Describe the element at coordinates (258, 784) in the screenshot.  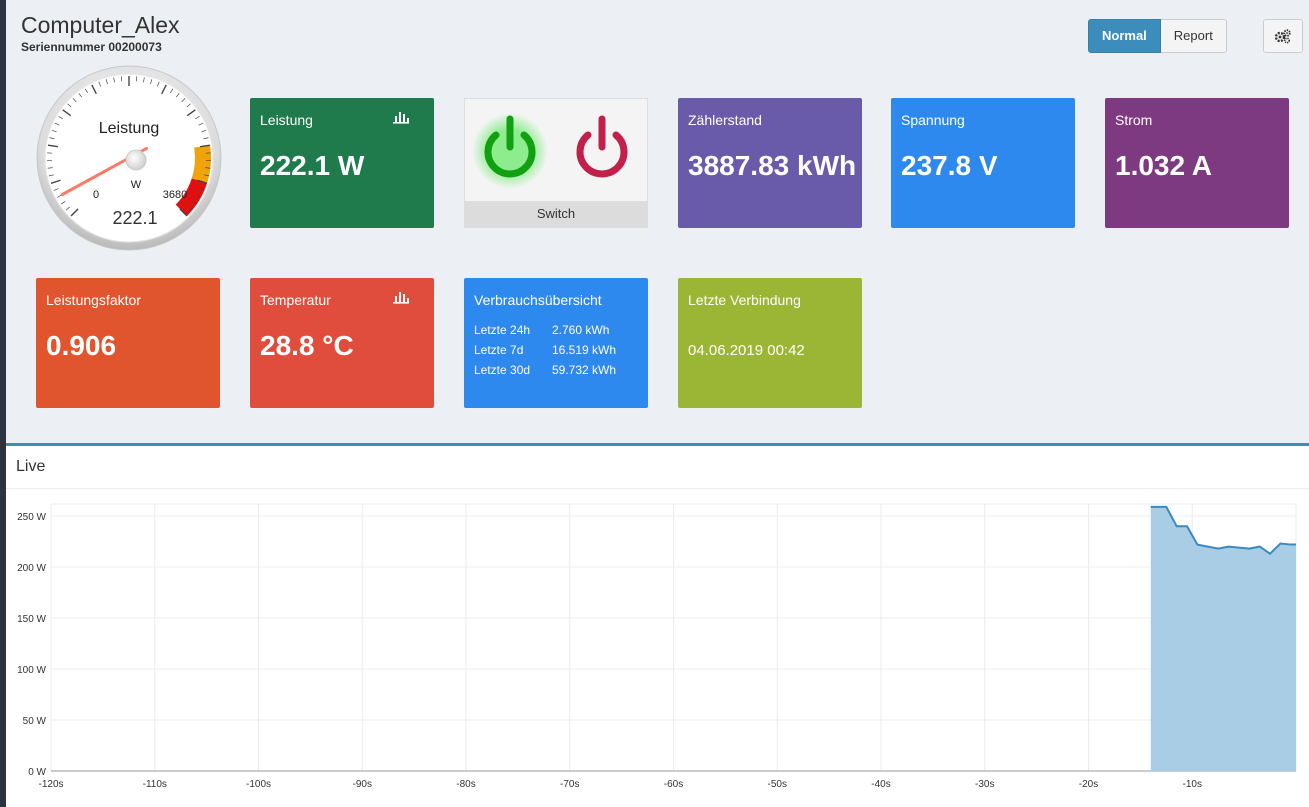
I see `x-tick-label: -100s` at that location.